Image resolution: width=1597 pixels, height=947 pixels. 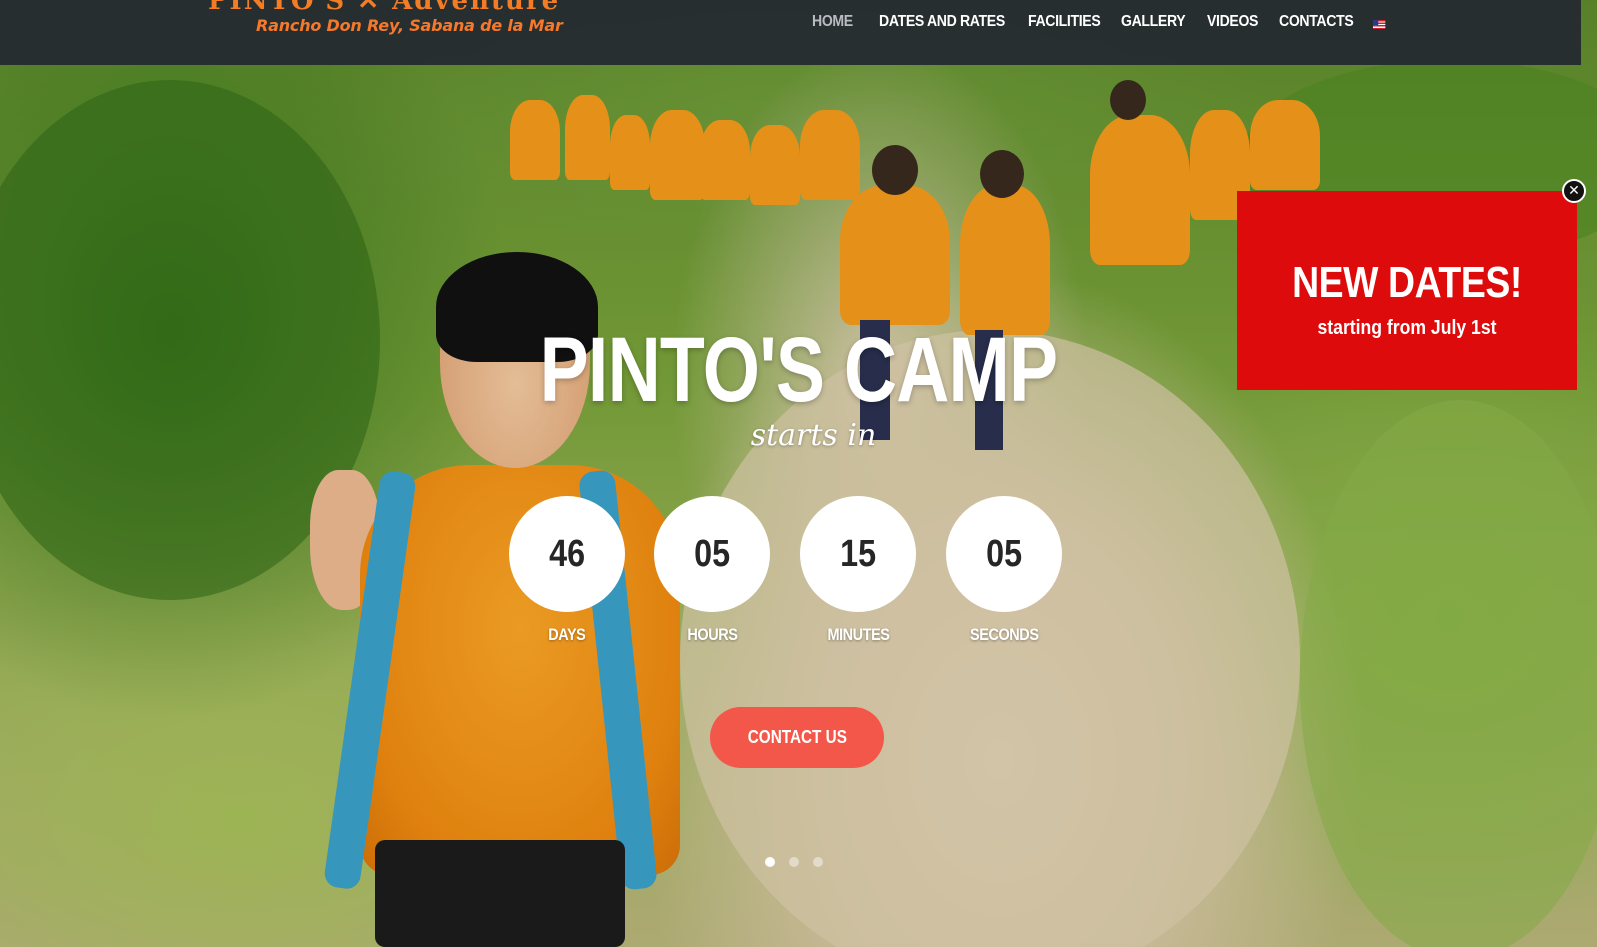 What do you see at coordinates (1407, 328) in the screenshot?
I see `popup-subtitle: starting from July 1st` at bounding box center [1407, 328].